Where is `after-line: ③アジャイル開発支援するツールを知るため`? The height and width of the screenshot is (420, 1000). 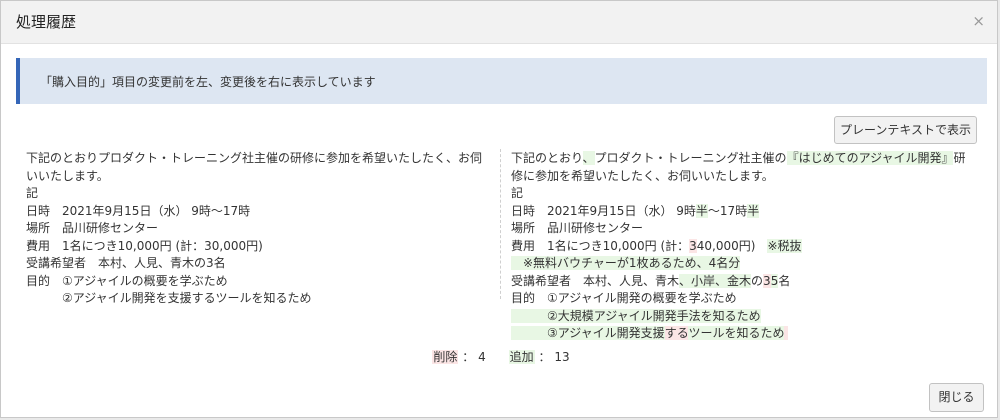
after-line: ③アジャイル開発支援するツールを知るため is located at coordinates (746, 334).